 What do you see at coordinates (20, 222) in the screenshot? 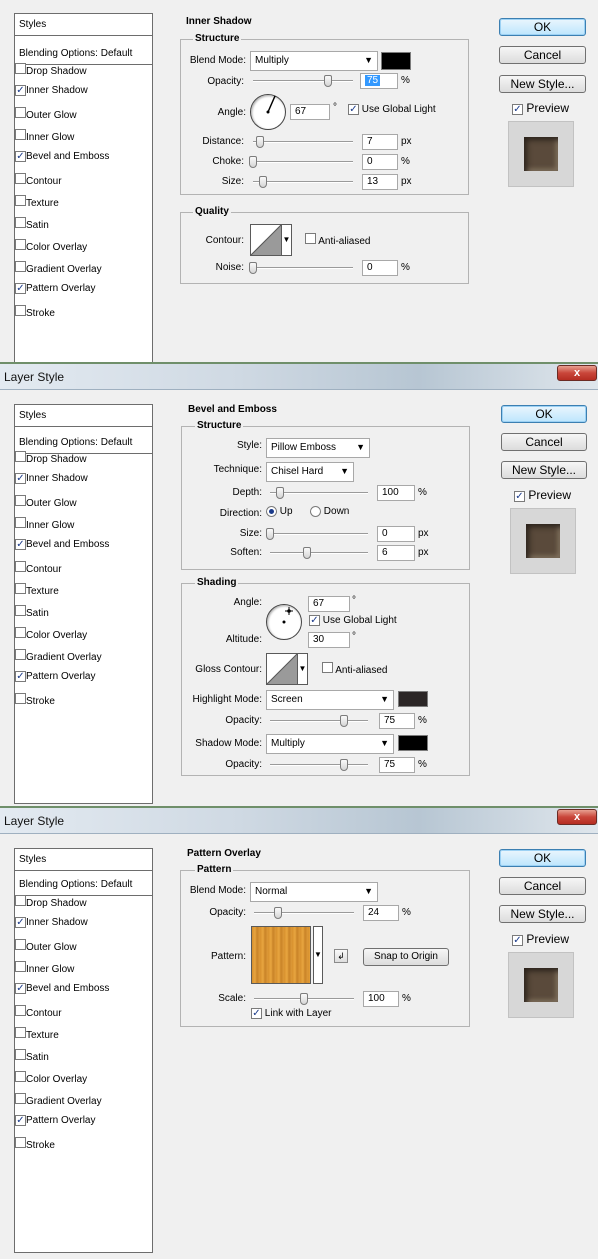
I see `styles-item-satin-checkbox` at bounding box center [20, 222].